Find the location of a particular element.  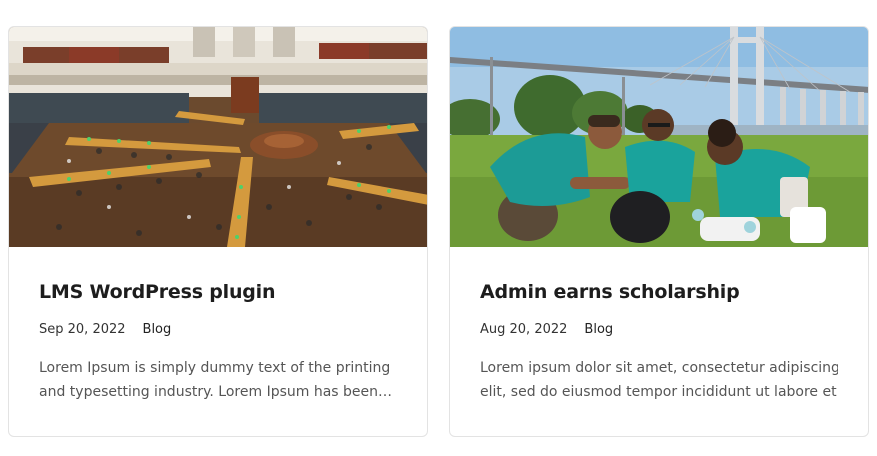

post-title: LMS WordPress plugin is located at coordinates (218, 292).